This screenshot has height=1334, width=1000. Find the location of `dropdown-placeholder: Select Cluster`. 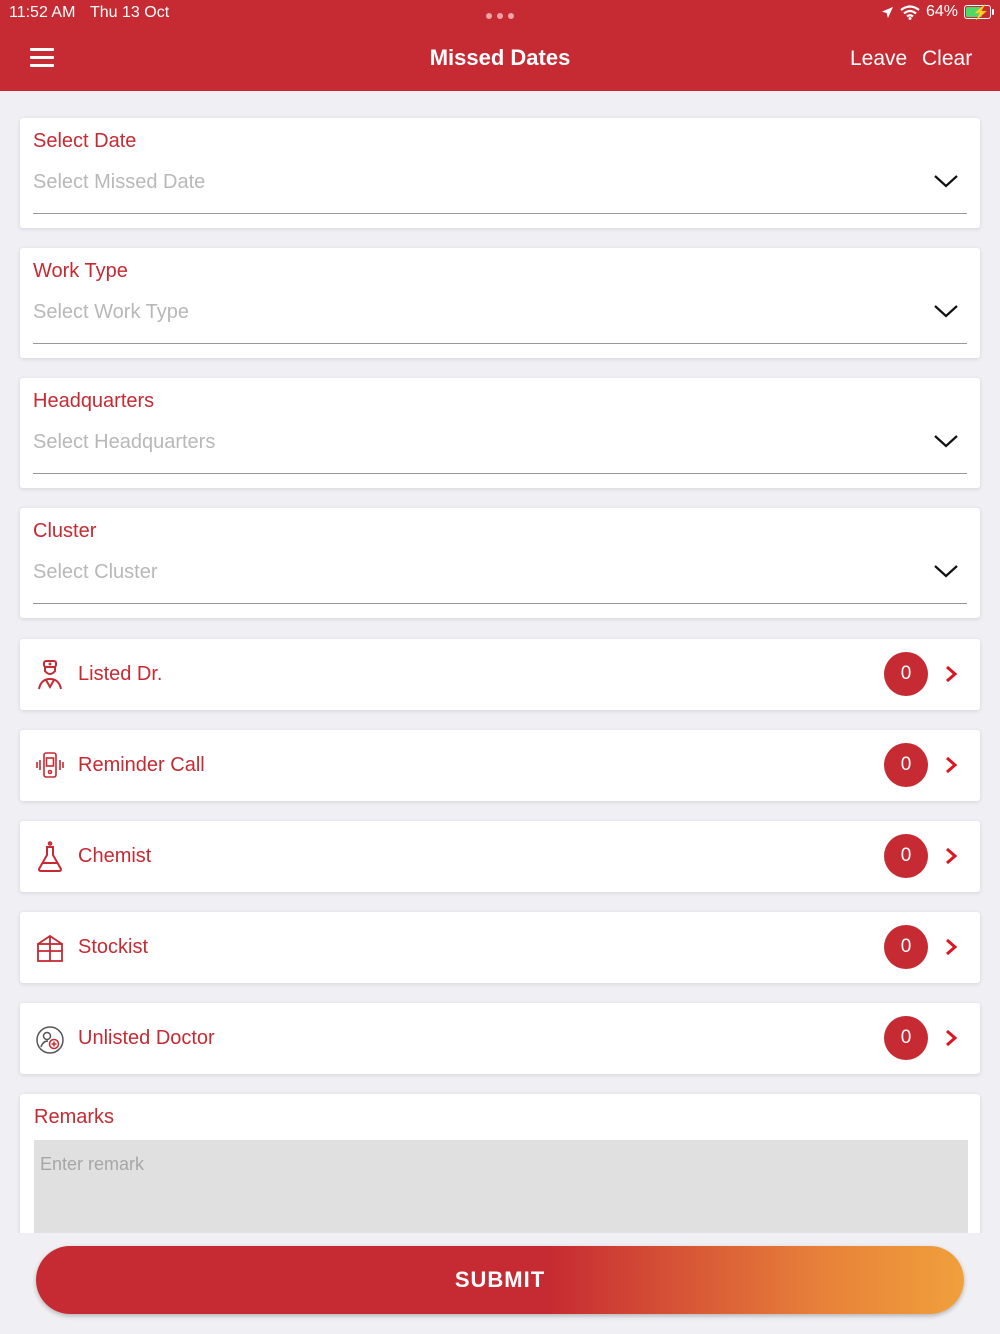

dropdown-placeholder: Select Cluster is located at coordinates (95, 572).